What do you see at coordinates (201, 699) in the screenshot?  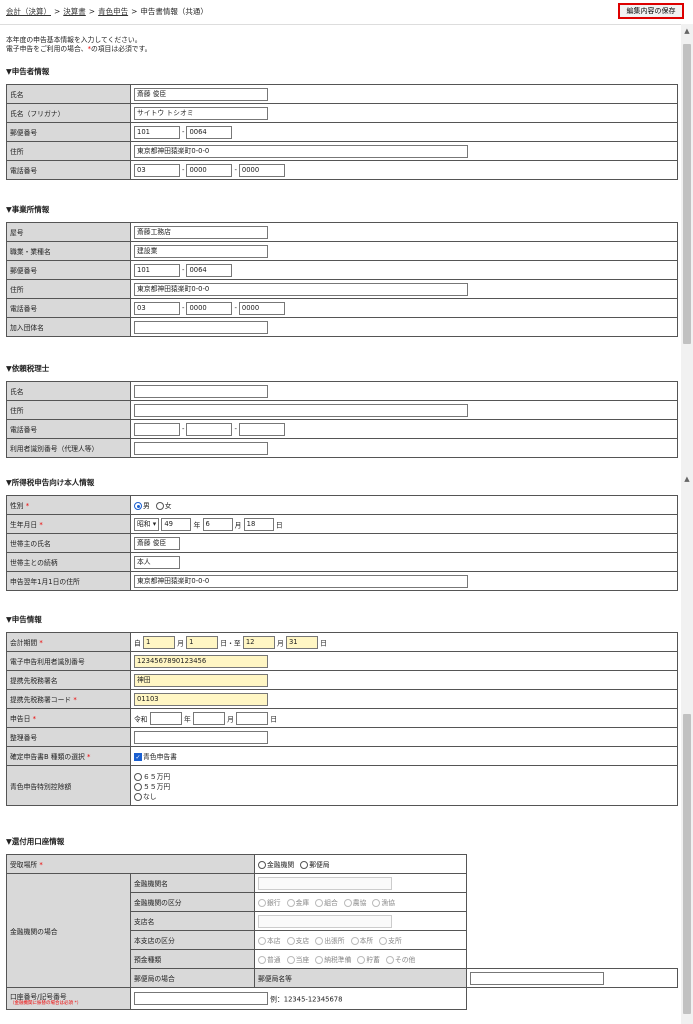 I see `tax-office-code-input: 01103` at bounding box center [201, 699].